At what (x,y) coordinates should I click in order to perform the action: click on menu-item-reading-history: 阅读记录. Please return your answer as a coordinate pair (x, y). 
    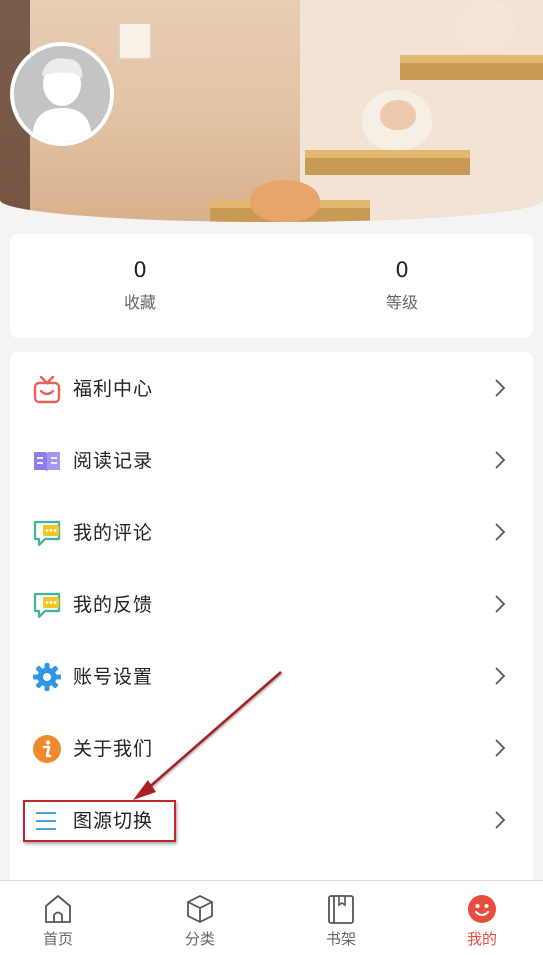
    Looking at the image, I should click on (271, 460).